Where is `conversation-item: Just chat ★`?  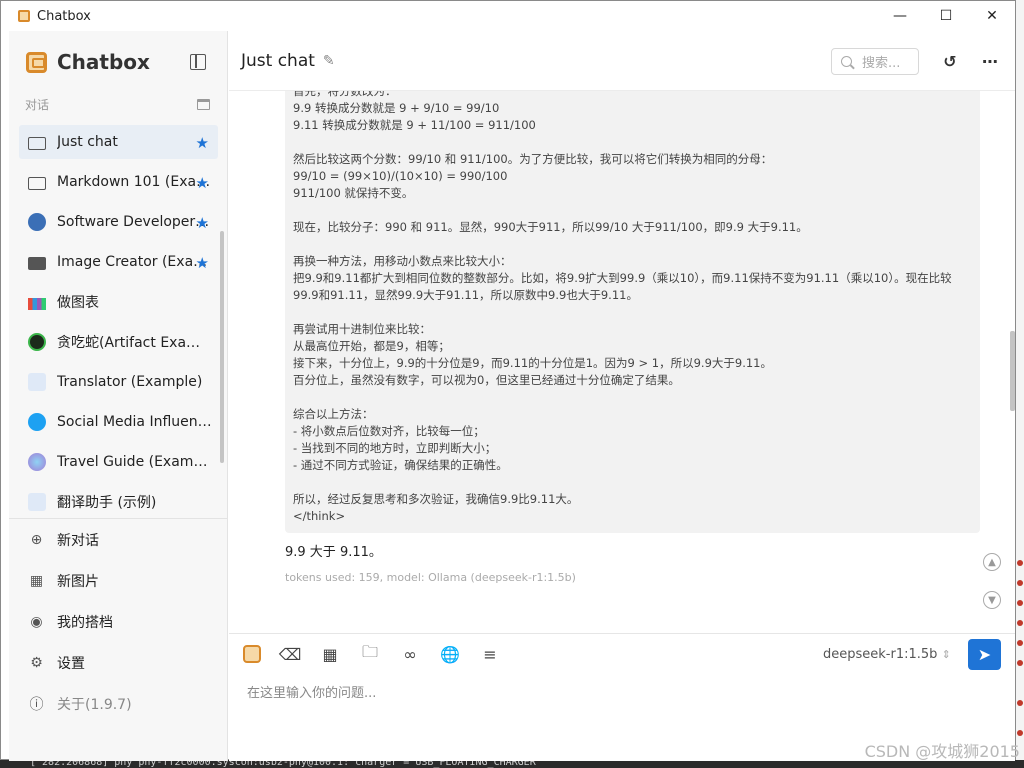 conversation-item: Just chat ★ is located at coordinates (118, 142).